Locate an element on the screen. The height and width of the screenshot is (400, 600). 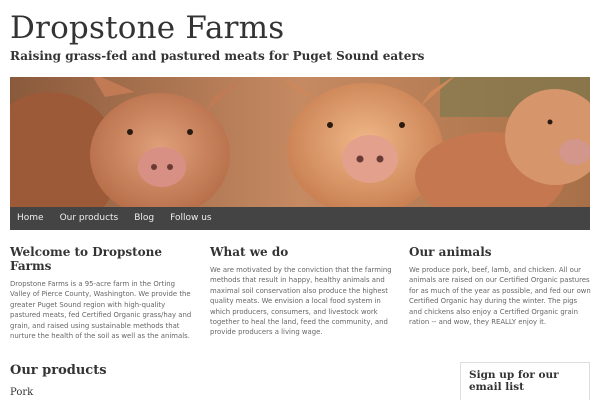
nav-item-blog: Blog is located at coordinates (144, 218).